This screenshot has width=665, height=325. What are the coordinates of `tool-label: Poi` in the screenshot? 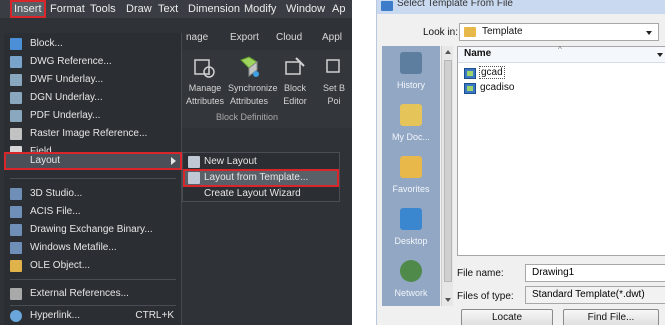 It's located at (334, 101).